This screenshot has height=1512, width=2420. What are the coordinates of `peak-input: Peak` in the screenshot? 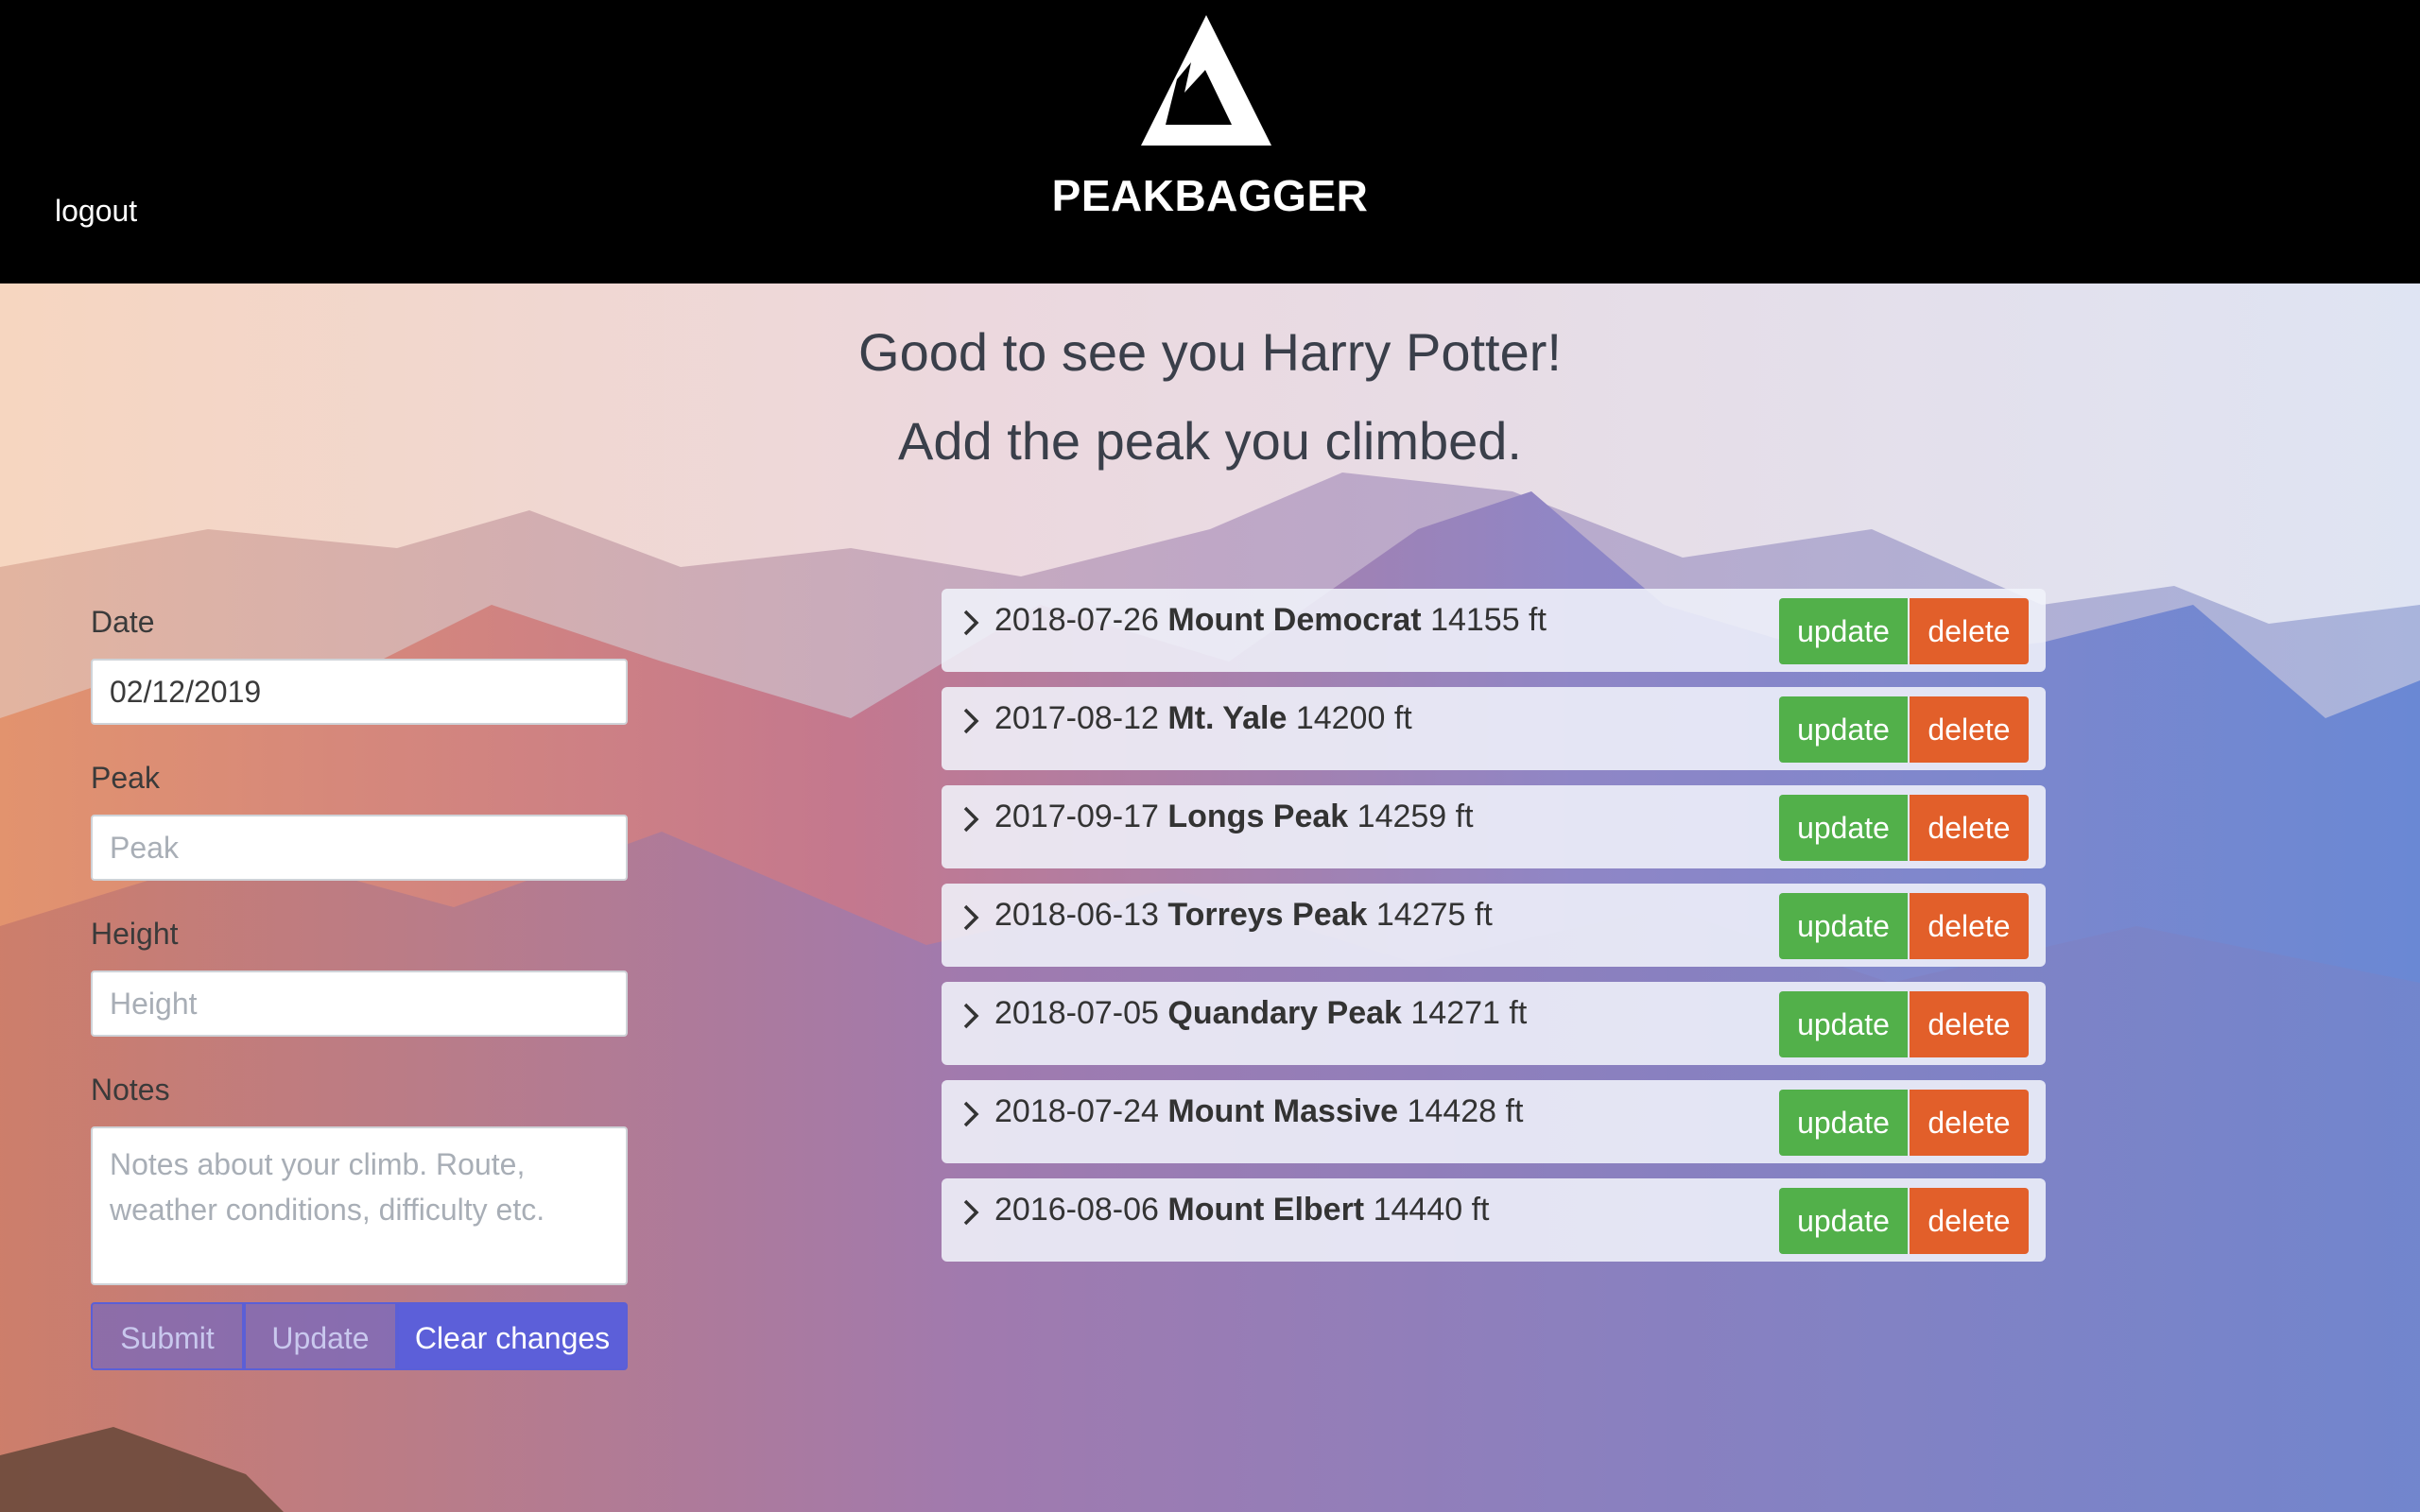 It's located at (359, 848).